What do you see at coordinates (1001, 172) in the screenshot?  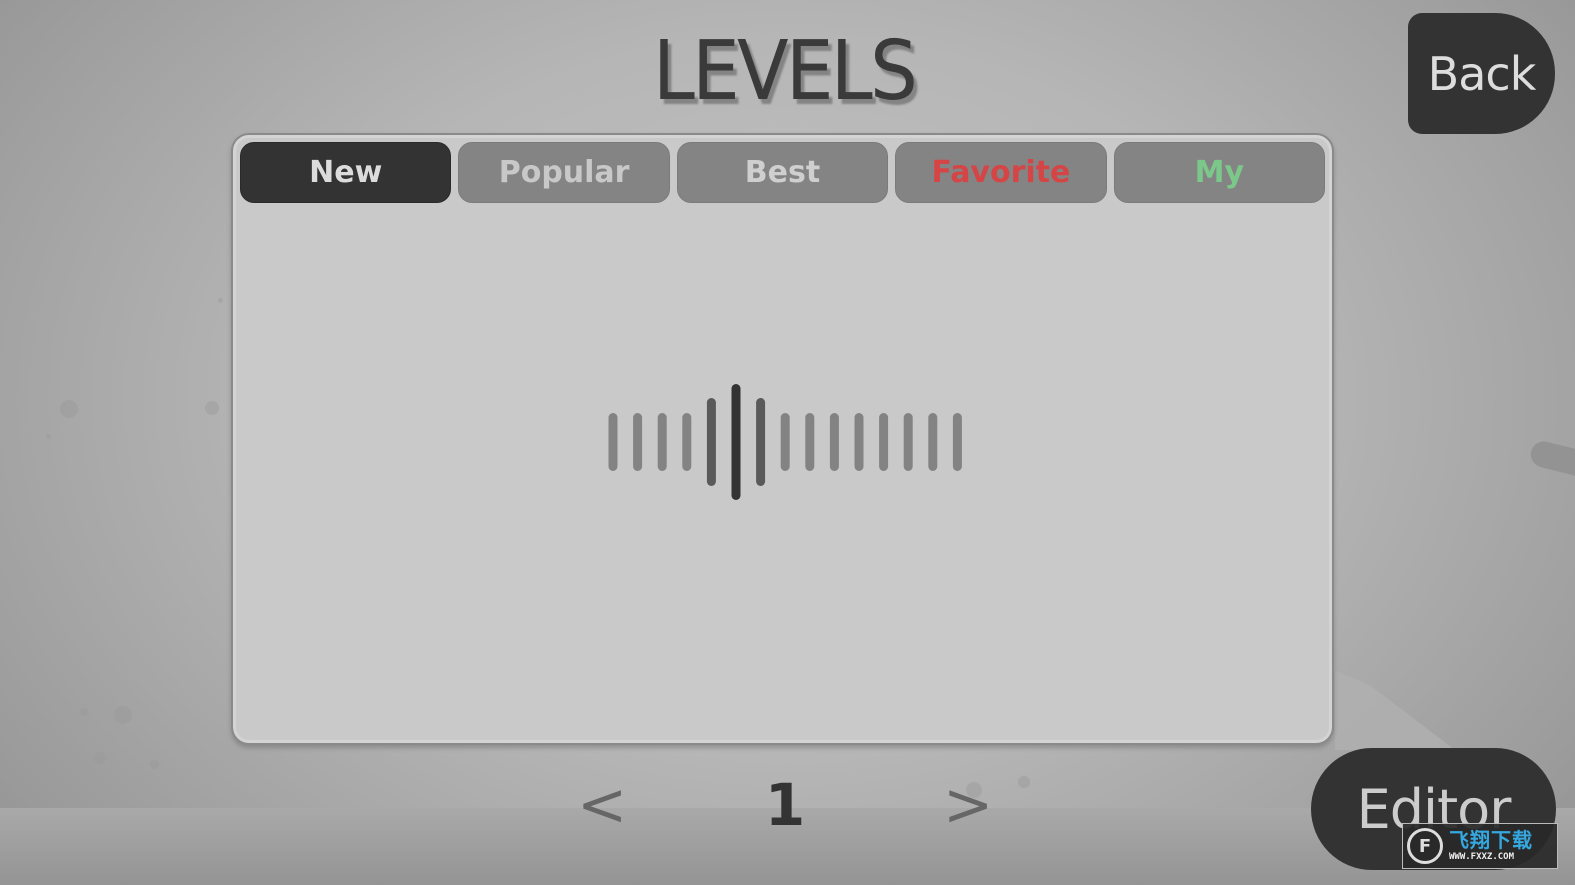 I see `tab-favorite: Favorite` at bounding box center [1001, 172].